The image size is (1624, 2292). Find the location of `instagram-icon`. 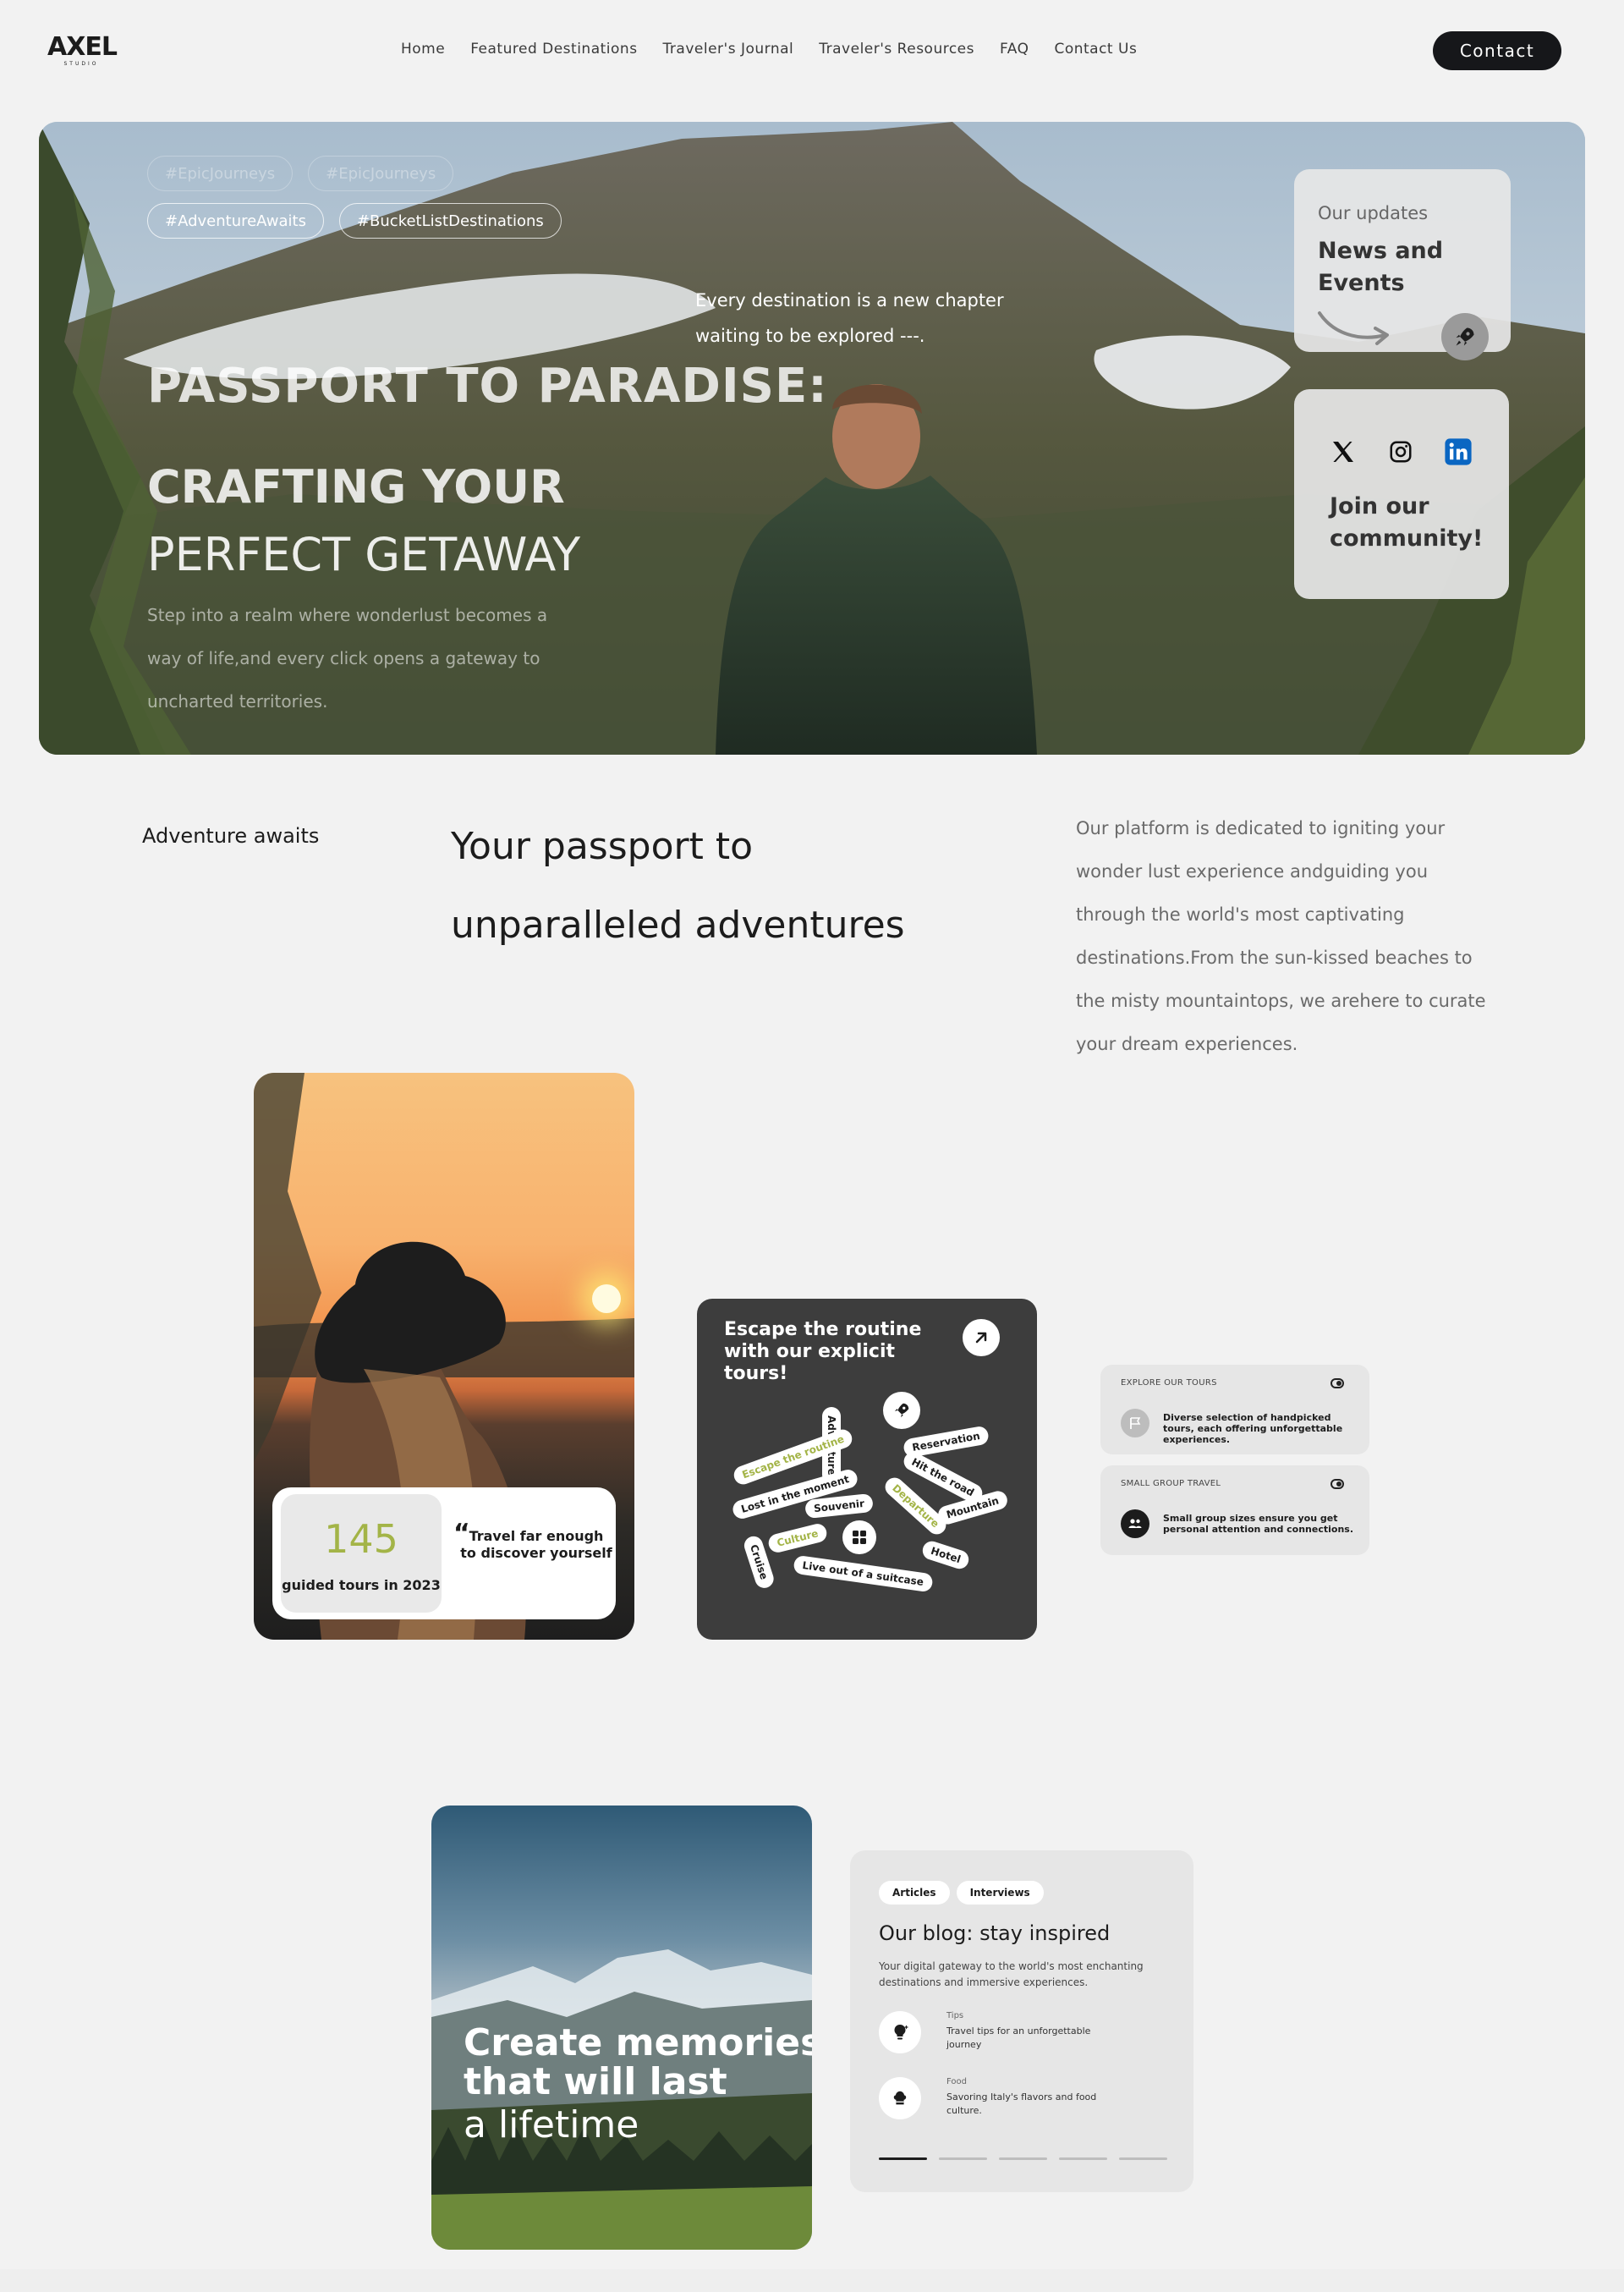

instagram-icon is located at coordinates (1401, 452).